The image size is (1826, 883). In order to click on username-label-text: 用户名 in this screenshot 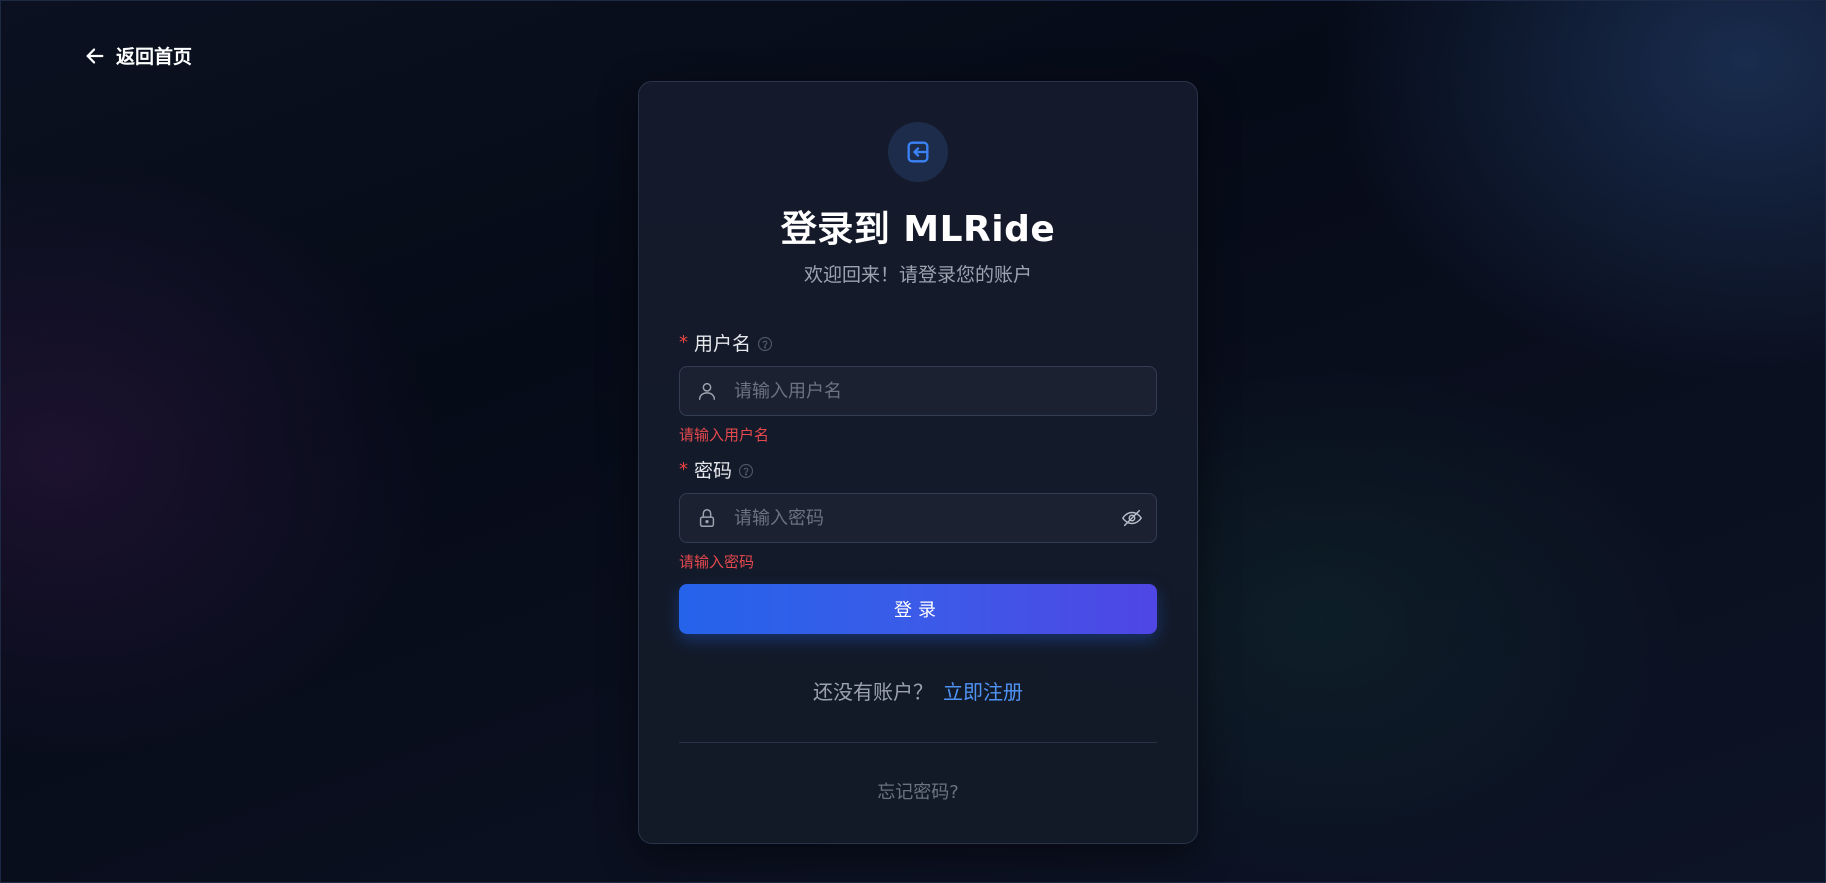, I will do `click(723, 344)`.